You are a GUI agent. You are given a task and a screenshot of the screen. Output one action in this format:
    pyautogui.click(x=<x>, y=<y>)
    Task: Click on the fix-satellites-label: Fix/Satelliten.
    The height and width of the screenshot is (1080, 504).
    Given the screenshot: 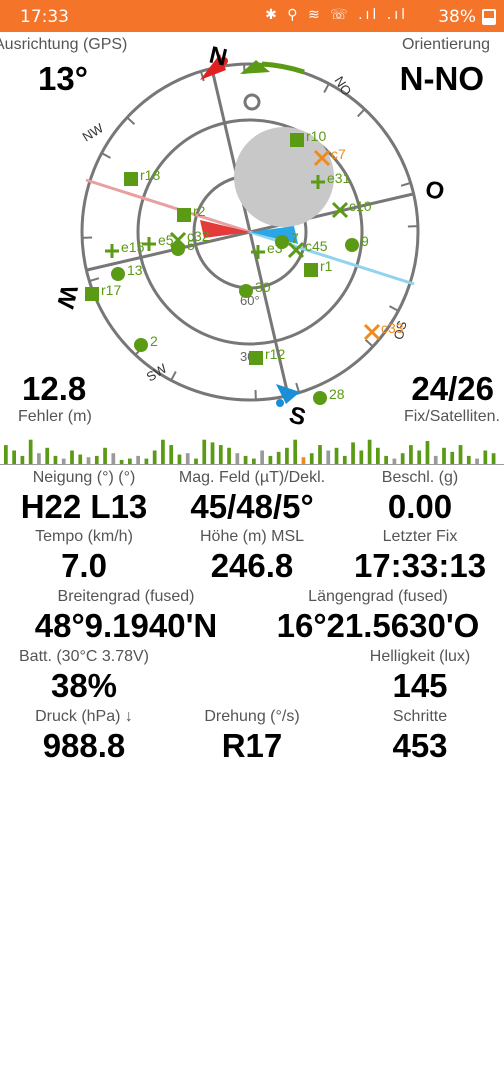 What is the action you would take?
    pyautogui.click(x=451, y=416)
    